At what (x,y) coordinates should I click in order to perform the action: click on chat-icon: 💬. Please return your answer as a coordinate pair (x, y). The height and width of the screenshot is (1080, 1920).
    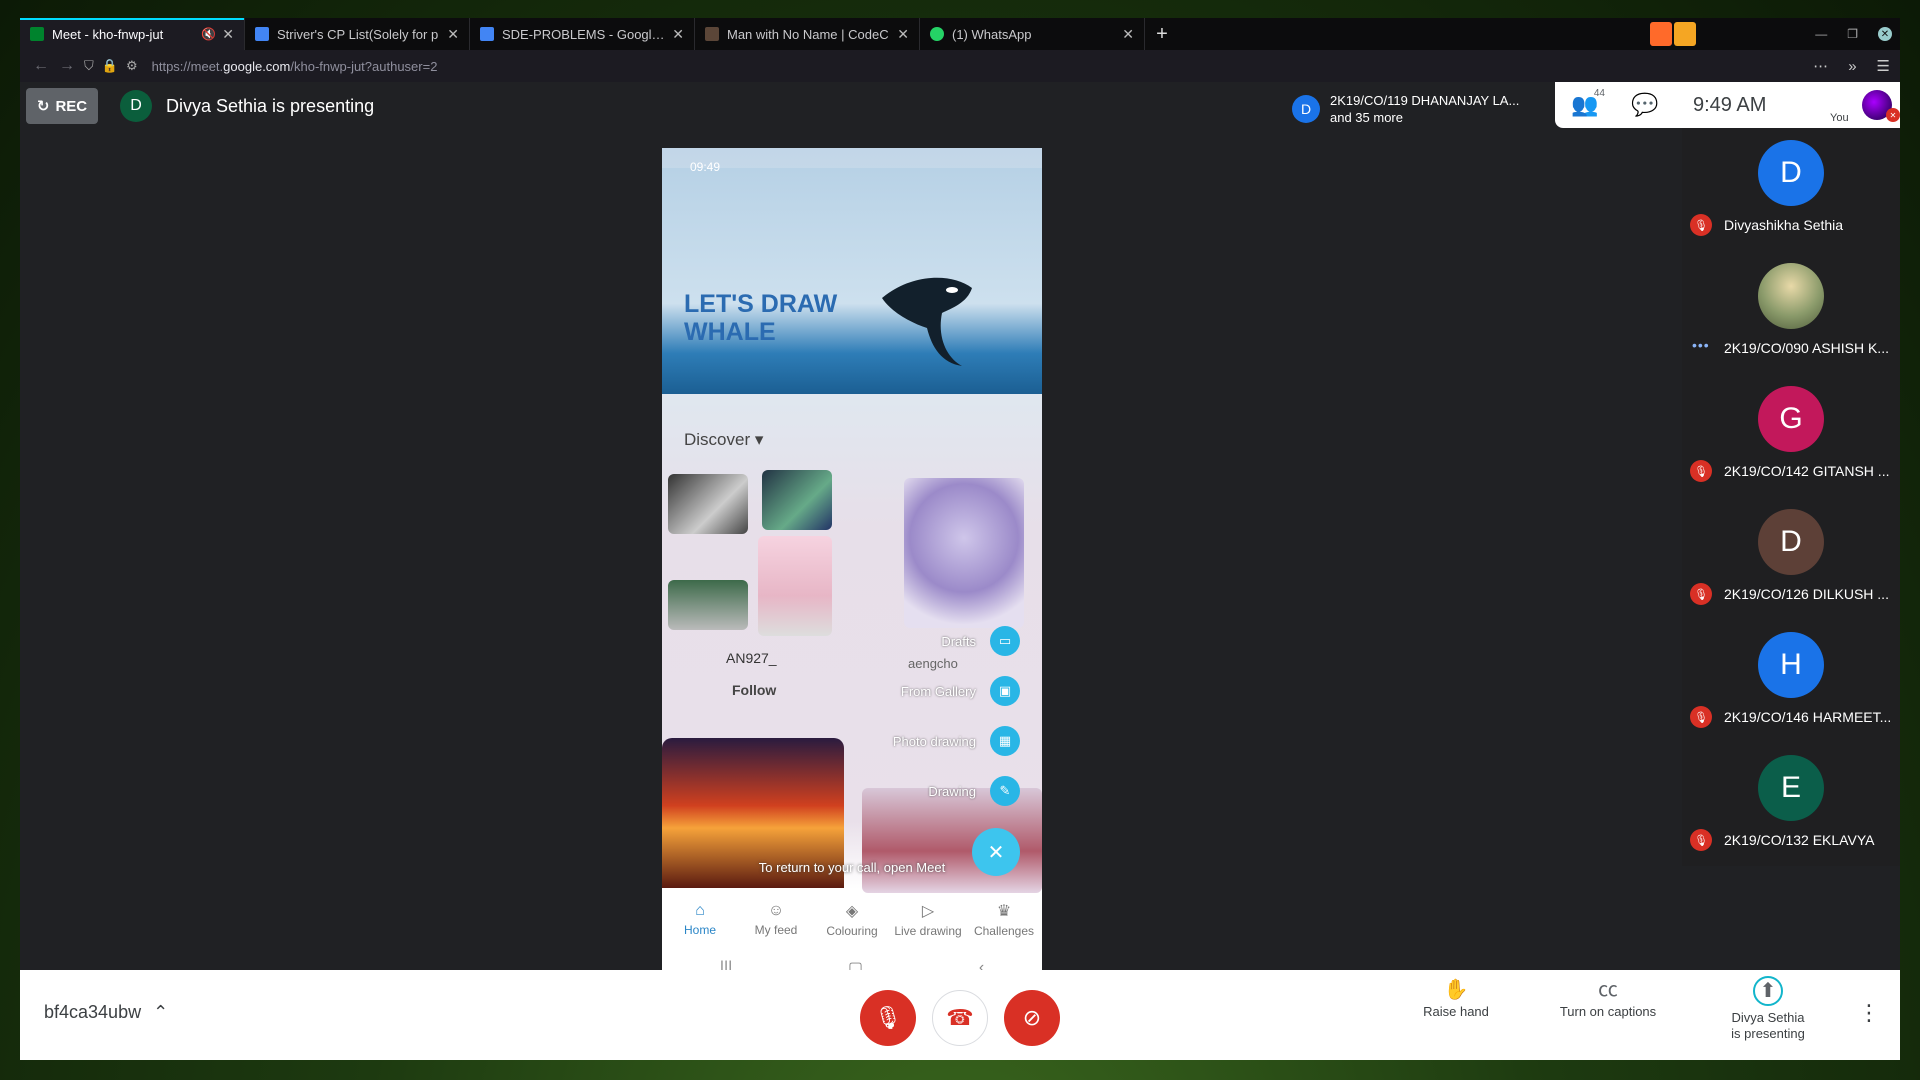
    Looking at the image, I should click on (1645, 104).